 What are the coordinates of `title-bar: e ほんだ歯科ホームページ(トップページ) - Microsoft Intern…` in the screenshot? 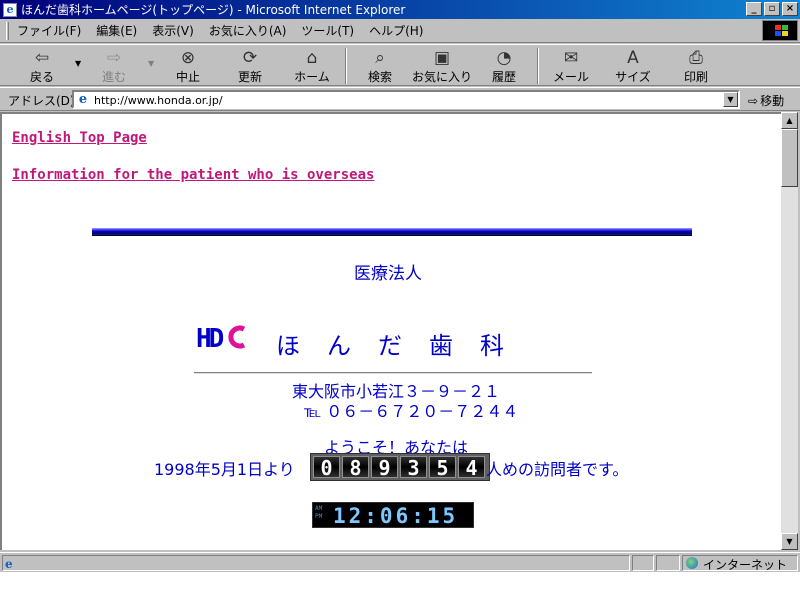 It's located at (400, 9).